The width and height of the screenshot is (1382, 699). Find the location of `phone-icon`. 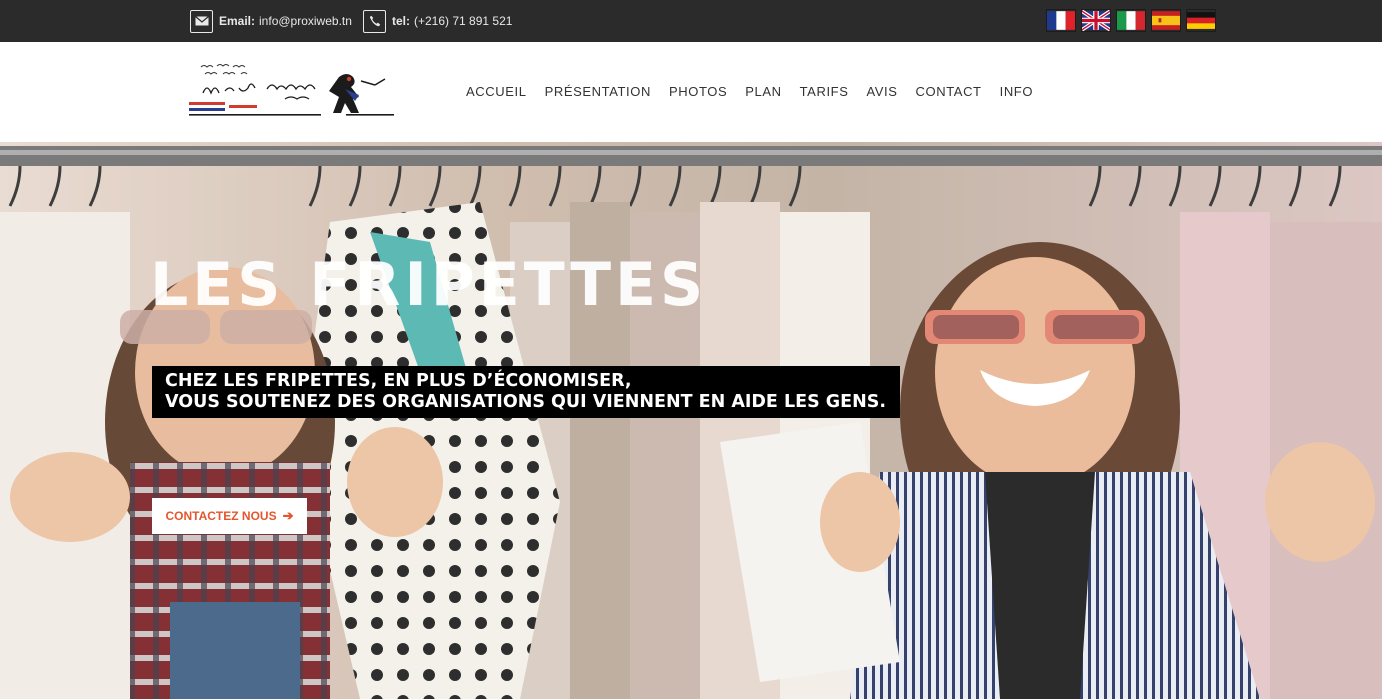

phone-icon is located at coordinates (374, 21).